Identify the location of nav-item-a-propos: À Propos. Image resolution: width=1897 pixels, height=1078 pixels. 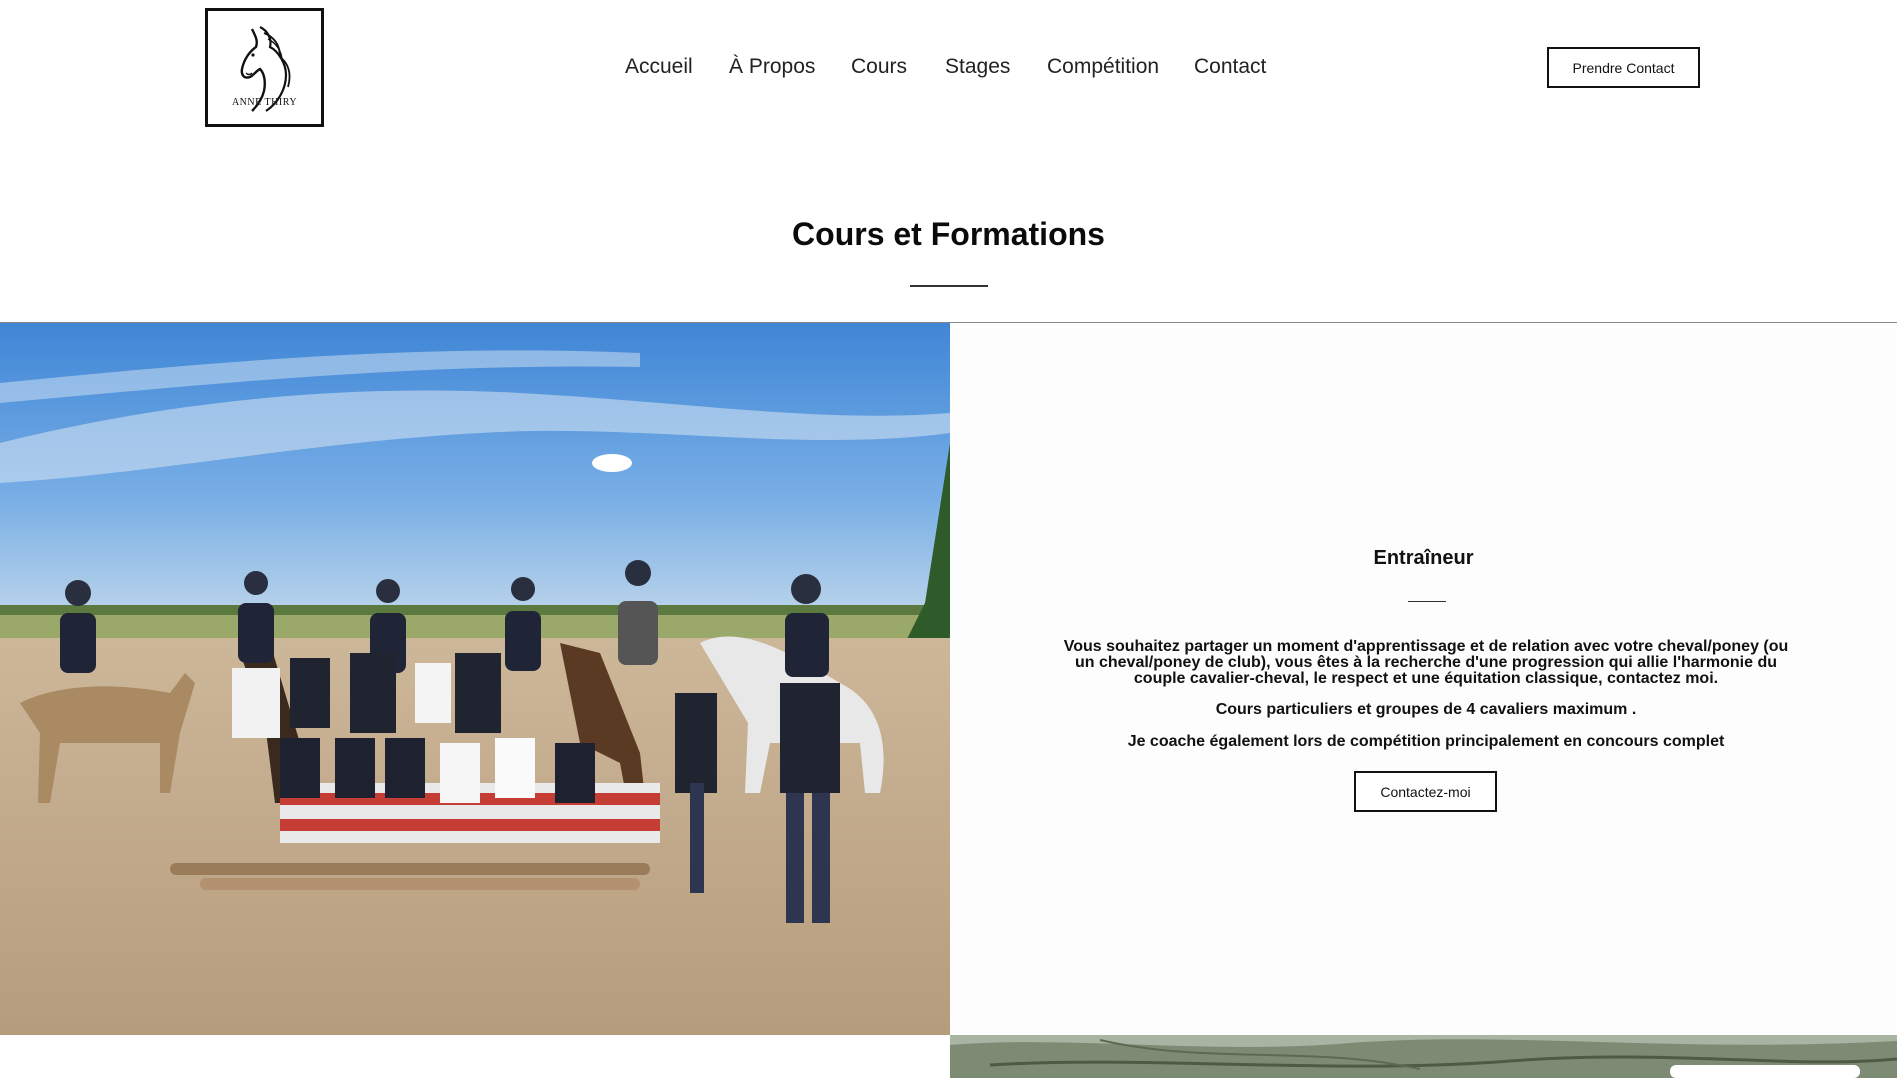
(772, 67).